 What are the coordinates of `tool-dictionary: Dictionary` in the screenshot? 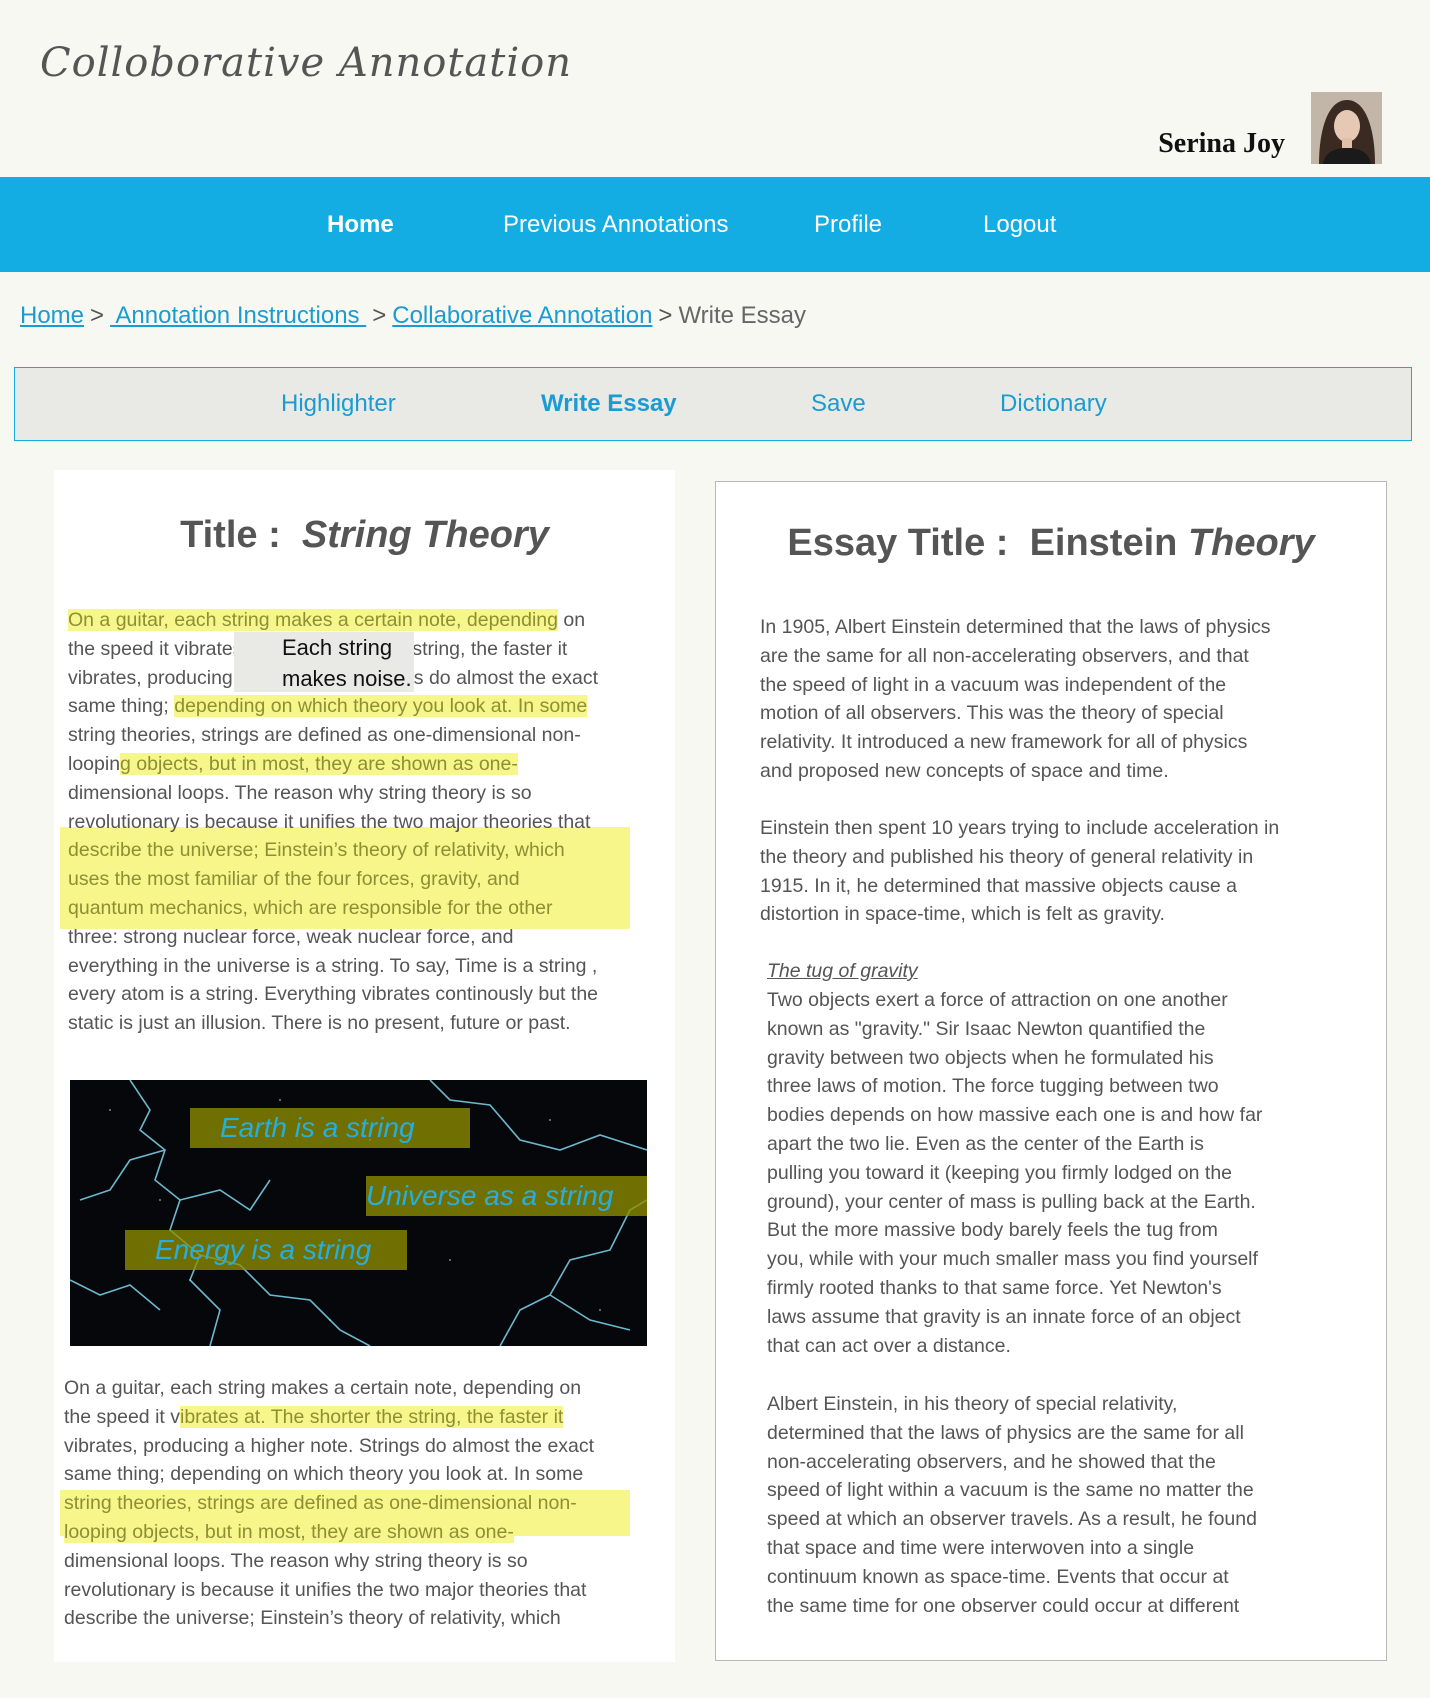 It's located at (1053, 404).